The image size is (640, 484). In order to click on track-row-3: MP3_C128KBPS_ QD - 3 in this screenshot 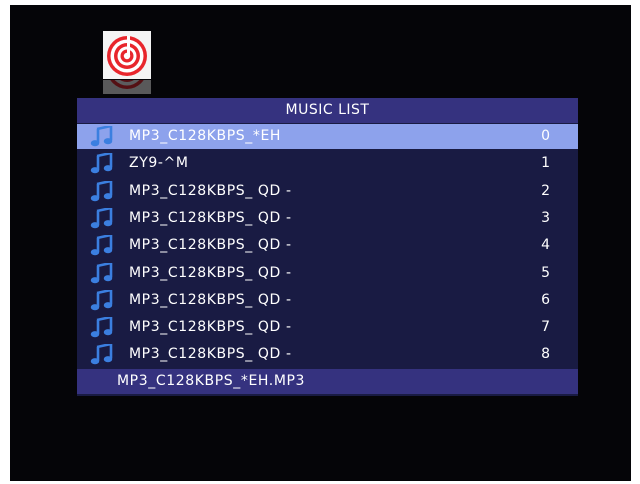, I will do `click(327, 218)`.